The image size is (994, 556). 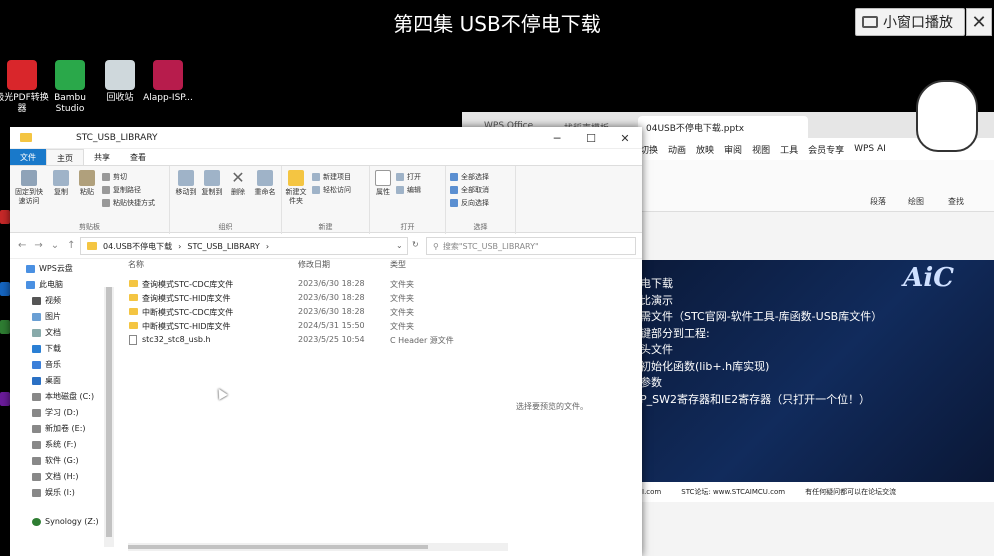 I want to click on close-button: ✕, so click(x=625, y=138).